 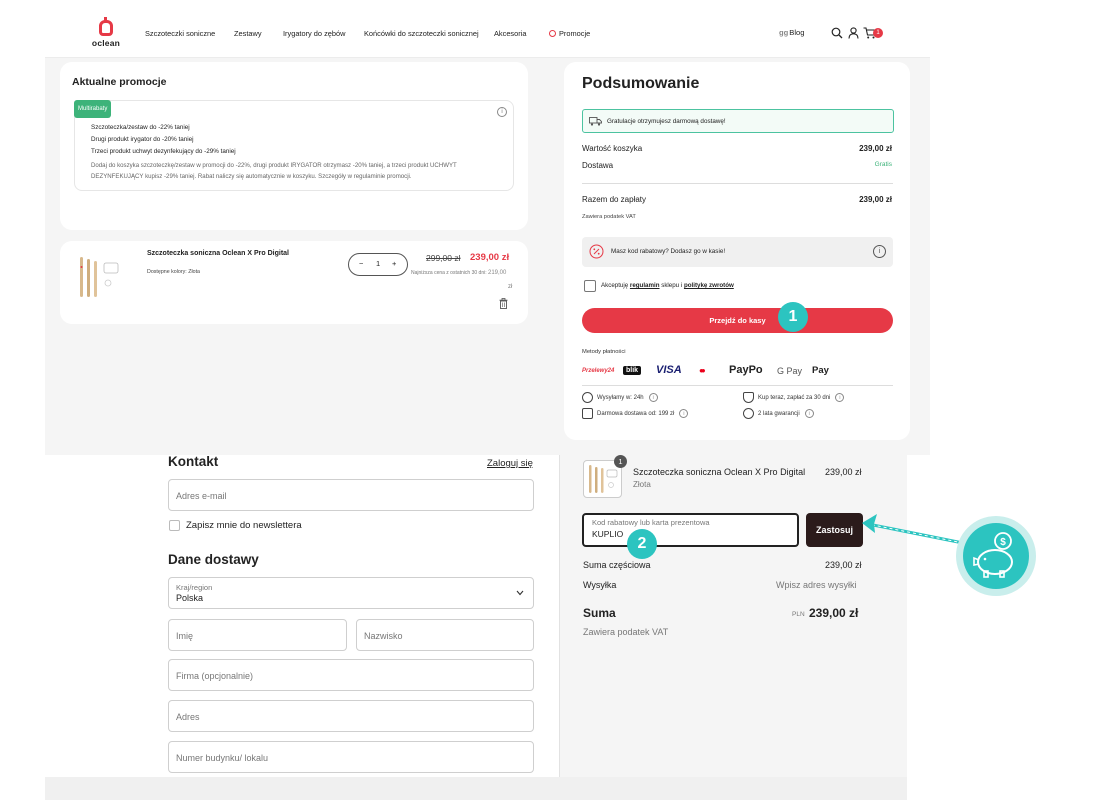 I want to click on order-total-label: Suma, so click(x=599, y=613).